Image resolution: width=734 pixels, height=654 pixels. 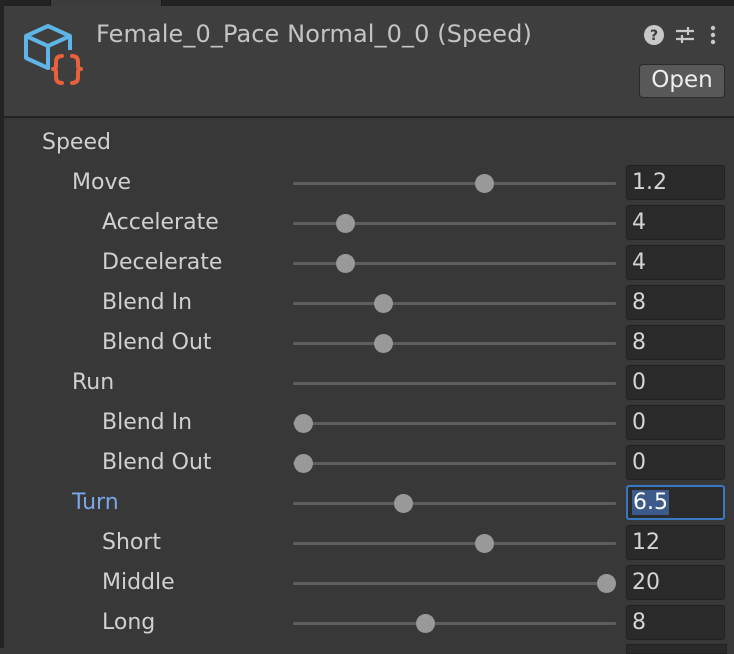 I want to click on property-row: Blend Out 0, so click(x=367, y=463).